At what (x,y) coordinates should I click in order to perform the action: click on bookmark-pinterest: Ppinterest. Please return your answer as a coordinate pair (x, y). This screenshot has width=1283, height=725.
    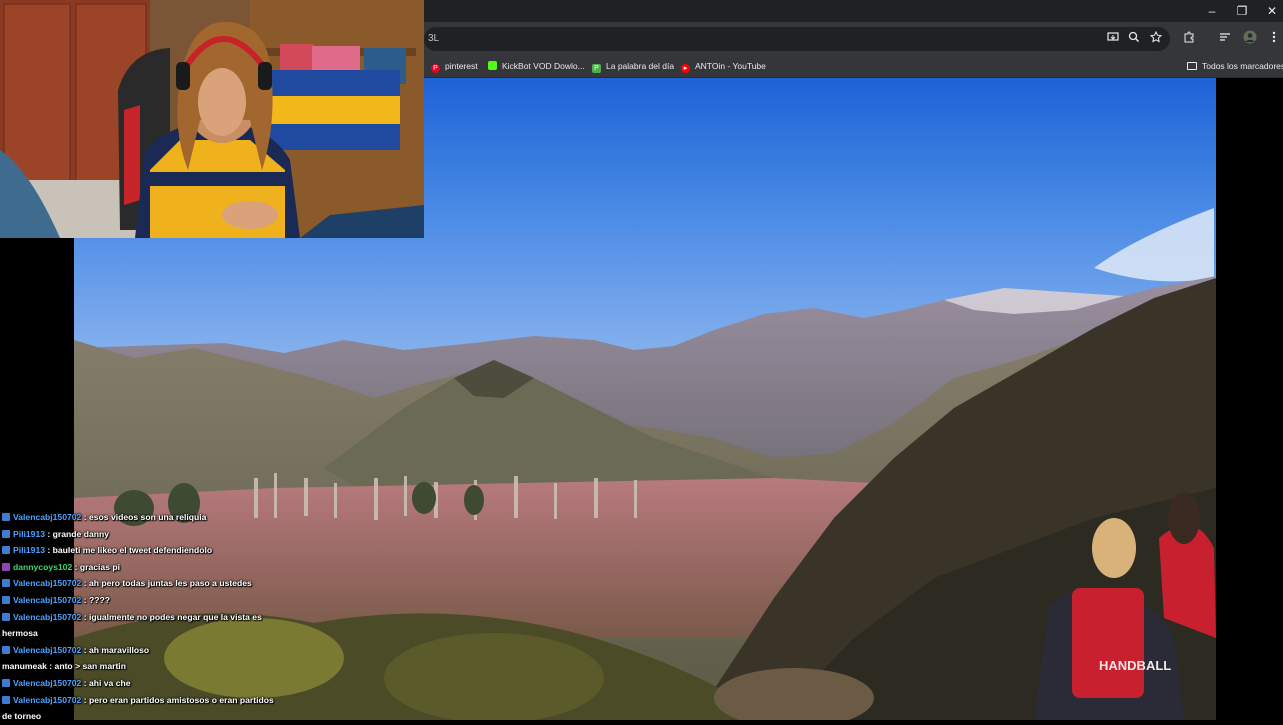
    Looking at the image, I should click on (454, 66).